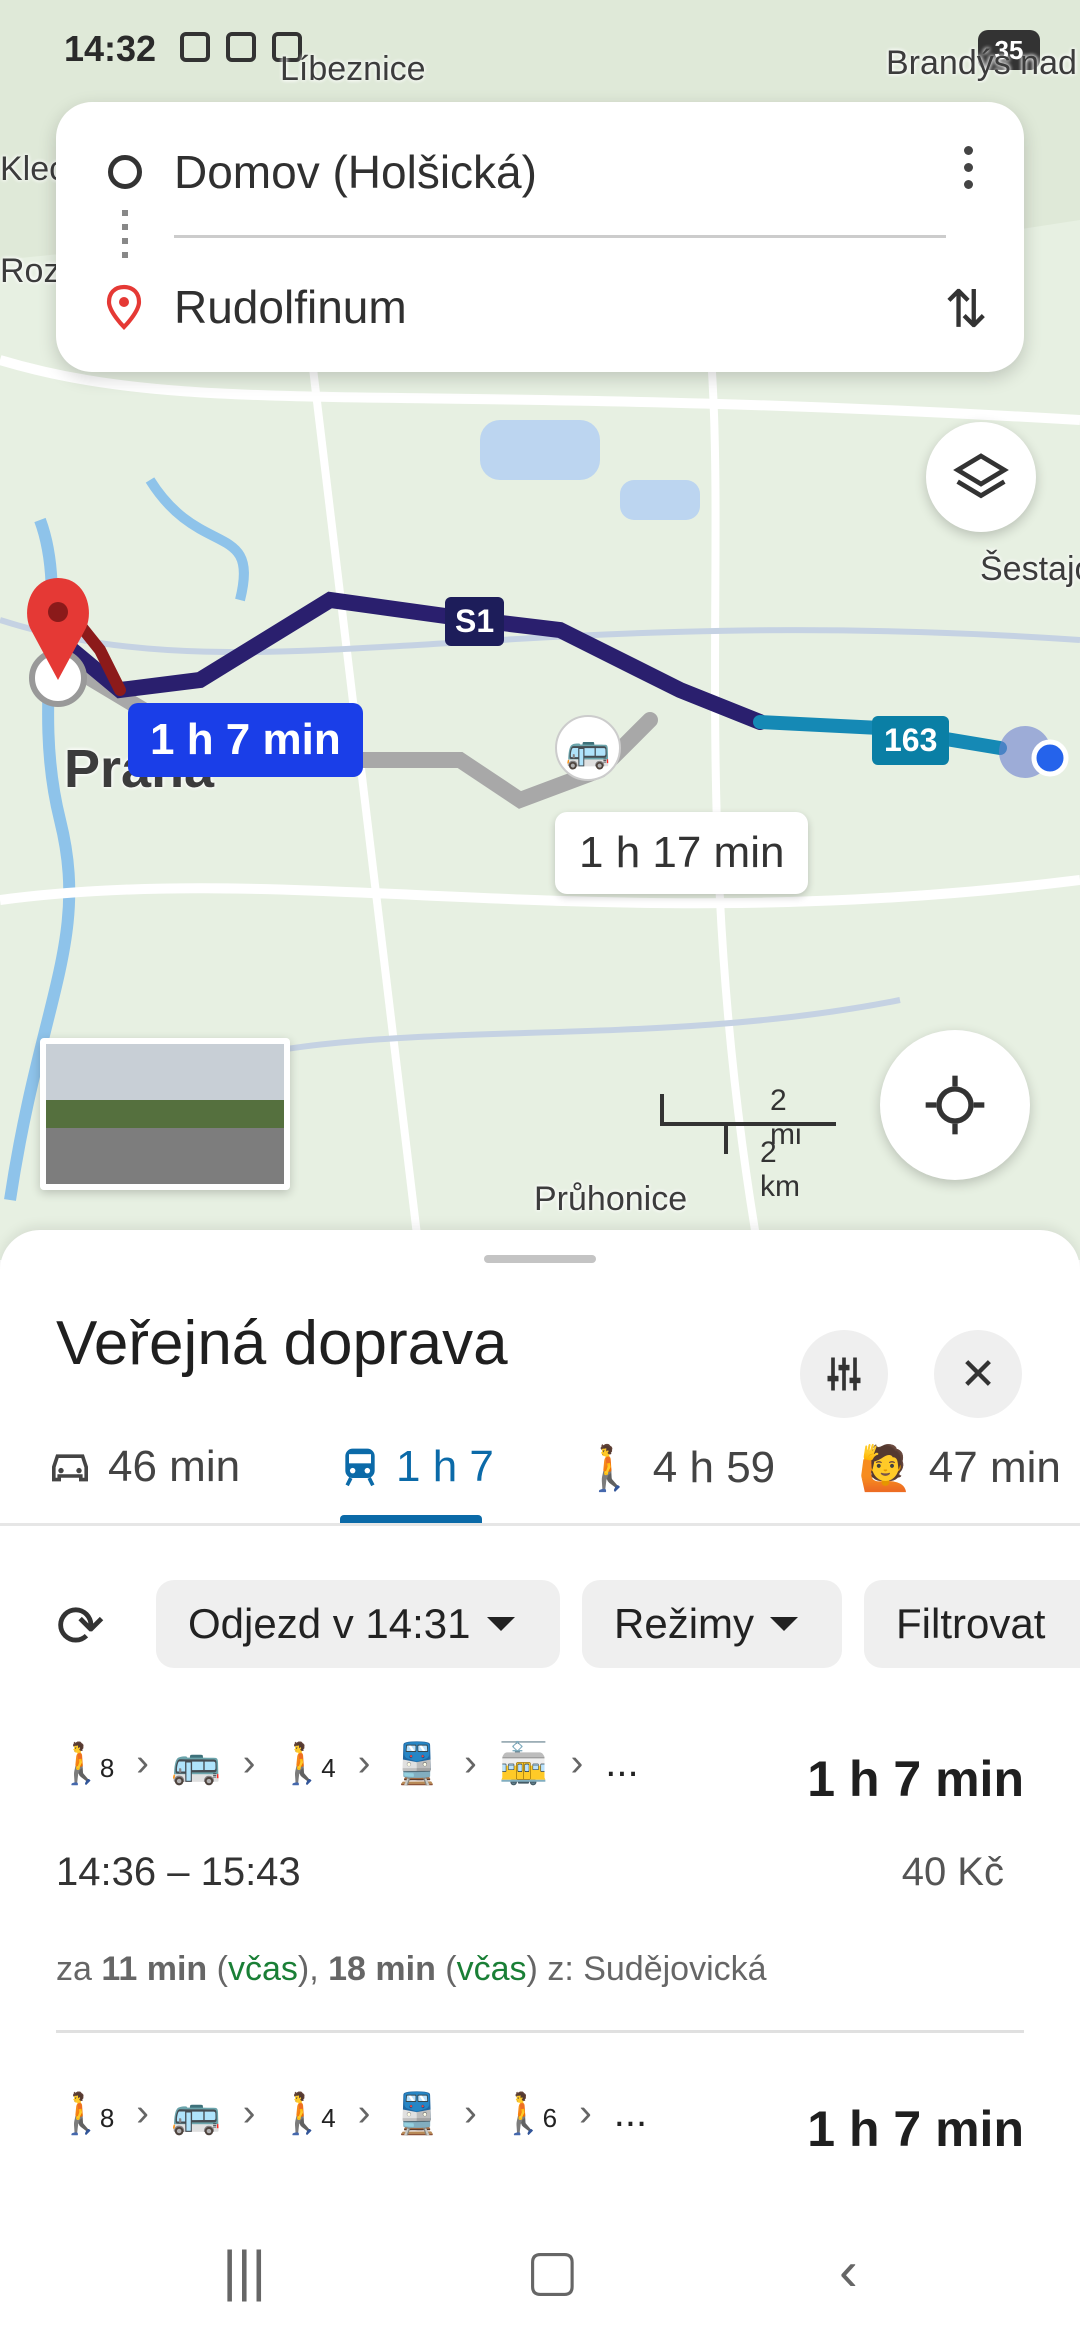 The image size is (1080, 2340). I want to click on options-button, so click(844, 1374).